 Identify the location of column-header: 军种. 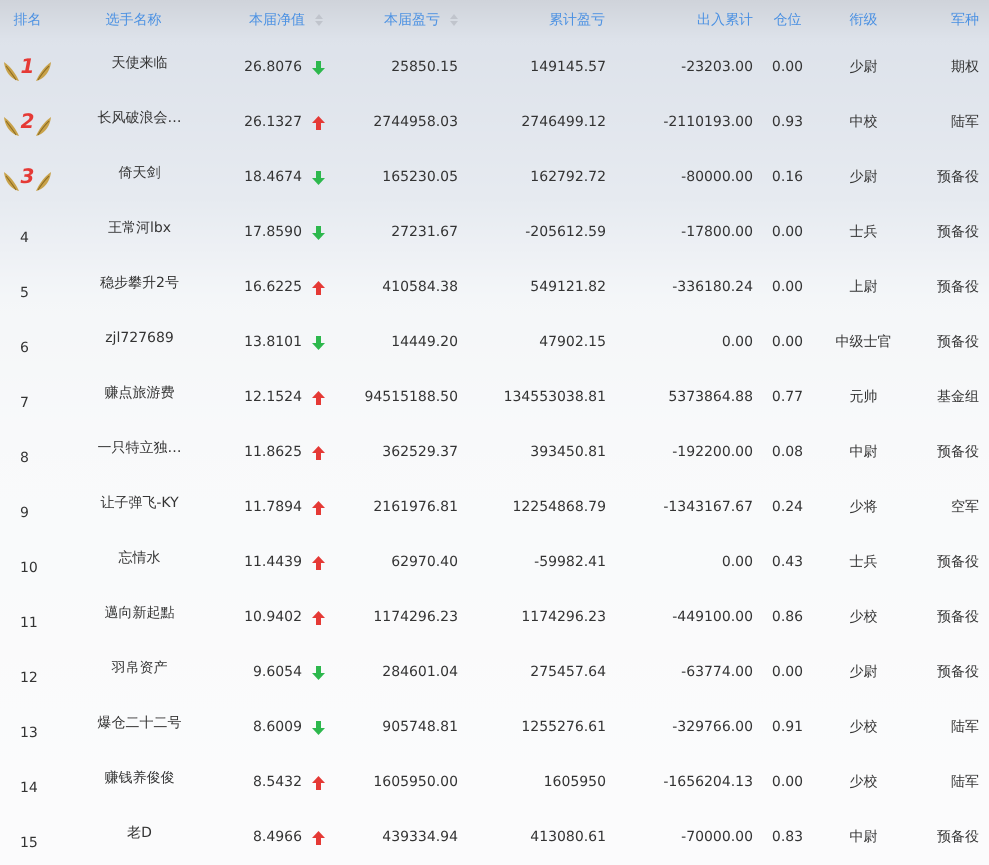
(965, 20).